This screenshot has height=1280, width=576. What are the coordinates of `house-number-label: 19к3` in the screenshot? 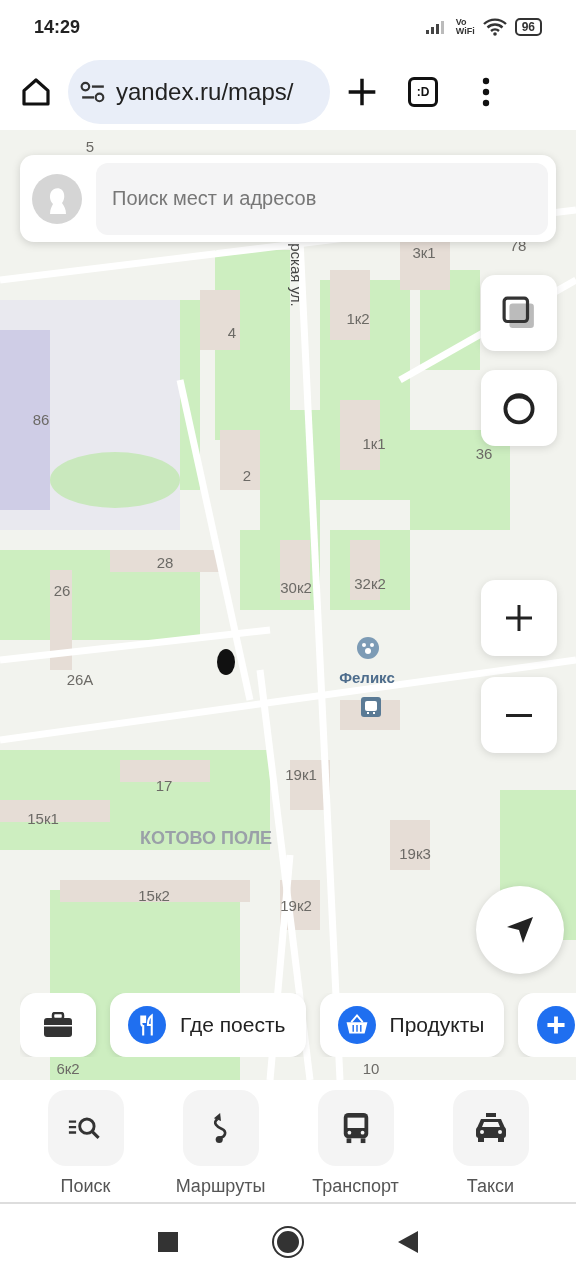 It's located at (415, 853).